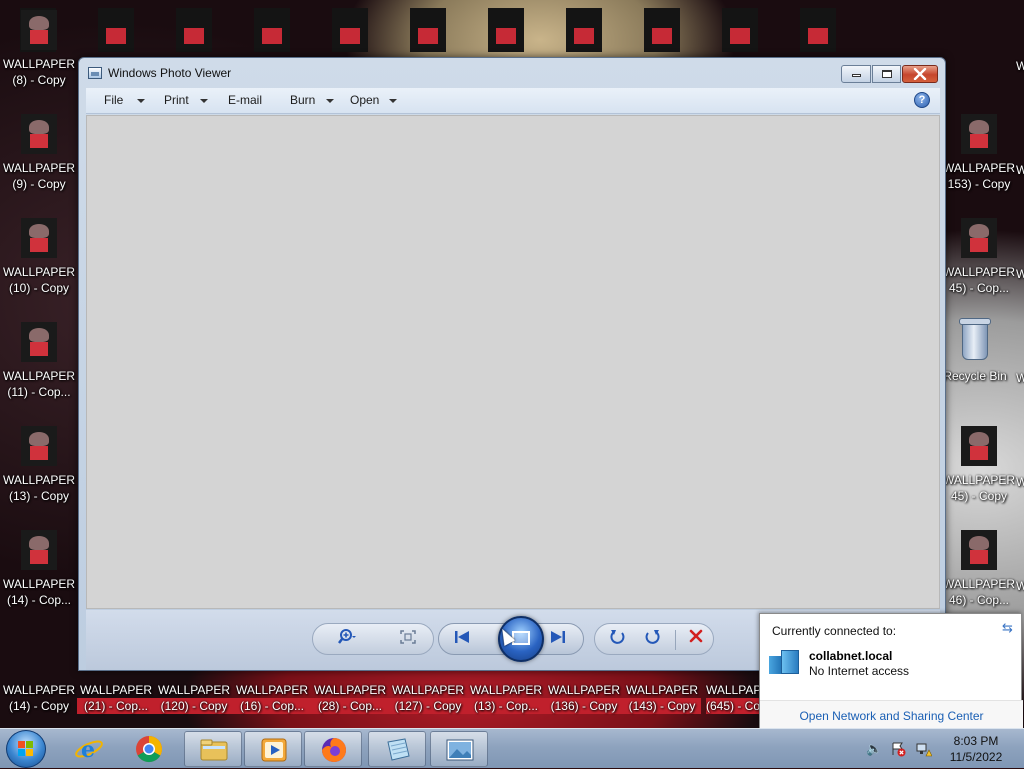 The width and height of the screenshot is (1024, 769). I want to click on menu-burn: Burn, so click(302, 100).